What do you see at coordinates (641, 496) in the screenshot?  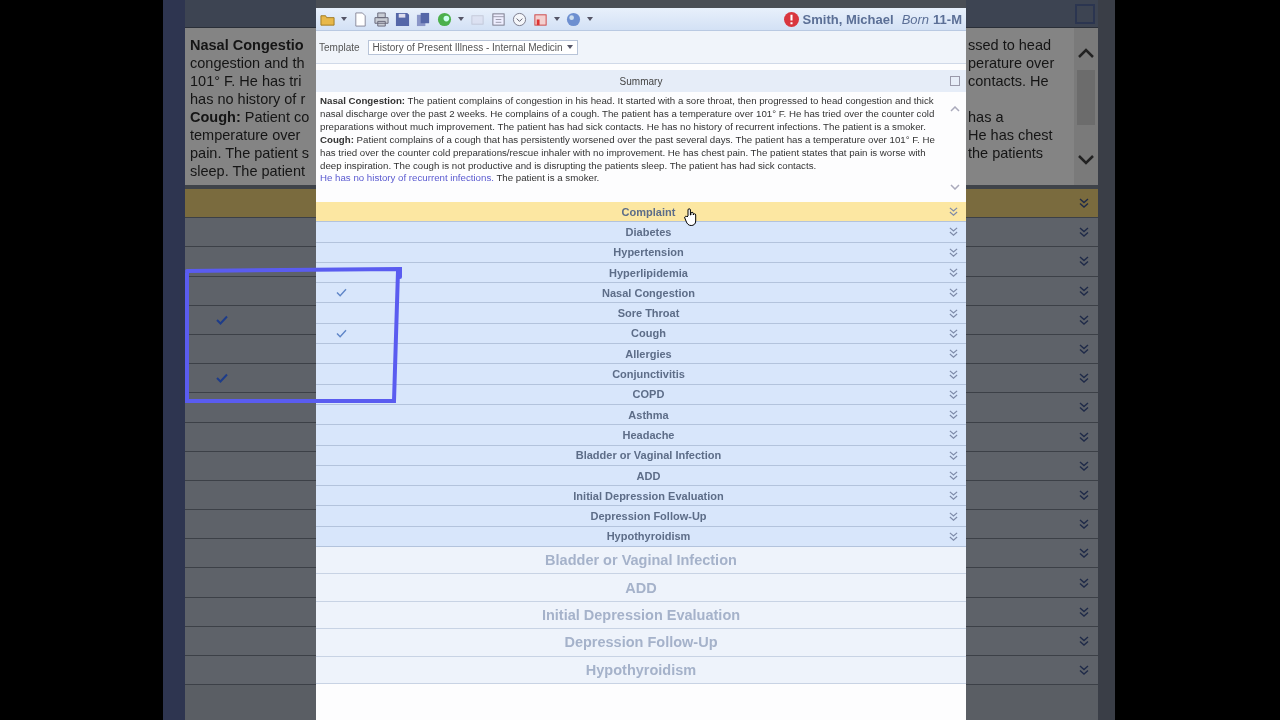 I see `condition-row: Initial Depression Evaluation` at bounding box center [641, 496].